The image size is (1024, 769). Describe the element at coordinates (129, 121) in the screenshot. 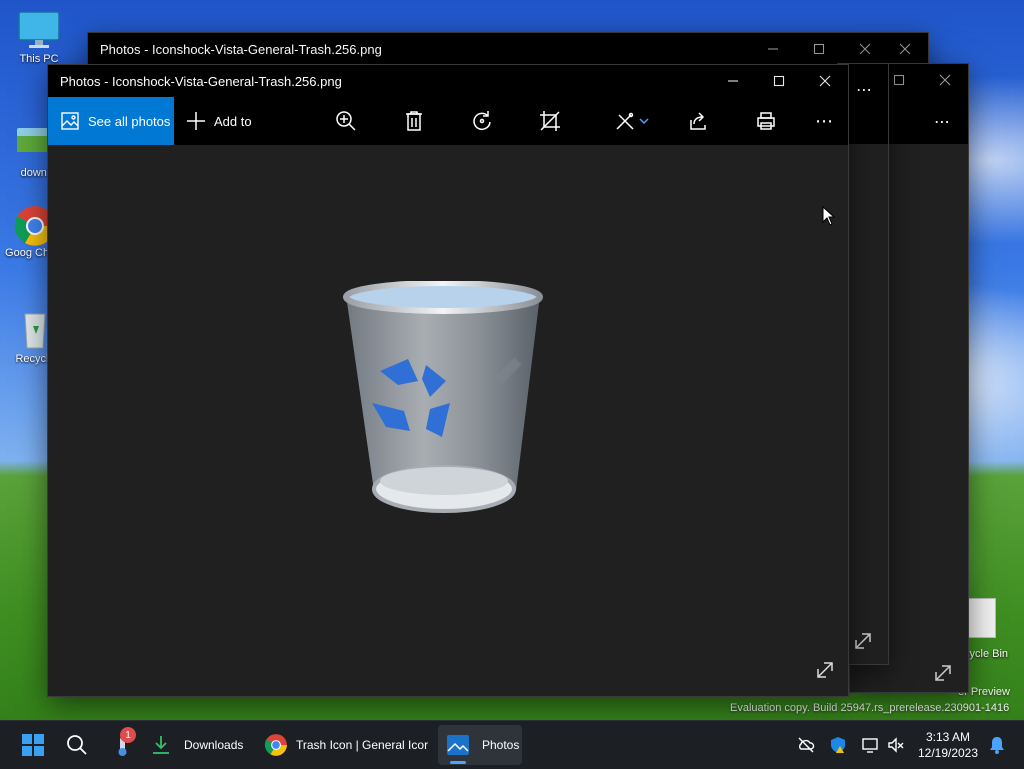

I see `see-all-photos-label: See all photos` at that location.